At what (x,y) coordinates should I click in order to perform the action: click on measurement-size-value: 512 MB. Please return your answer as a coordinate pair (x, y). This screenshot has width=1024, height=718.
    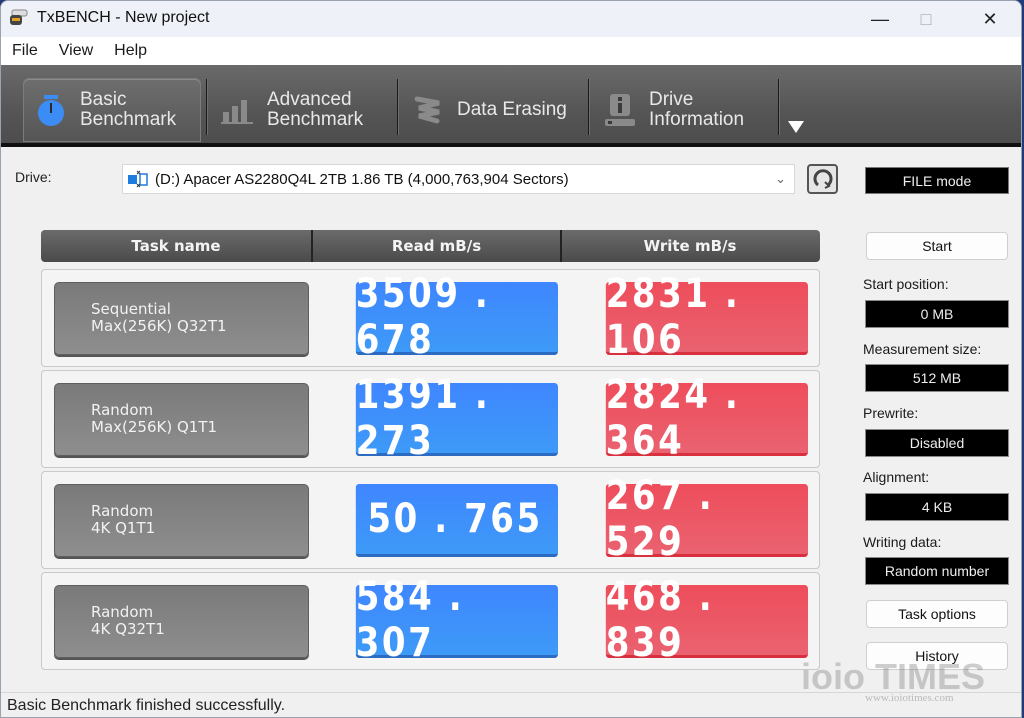
    Looking at the image, I should click on (937, 378).